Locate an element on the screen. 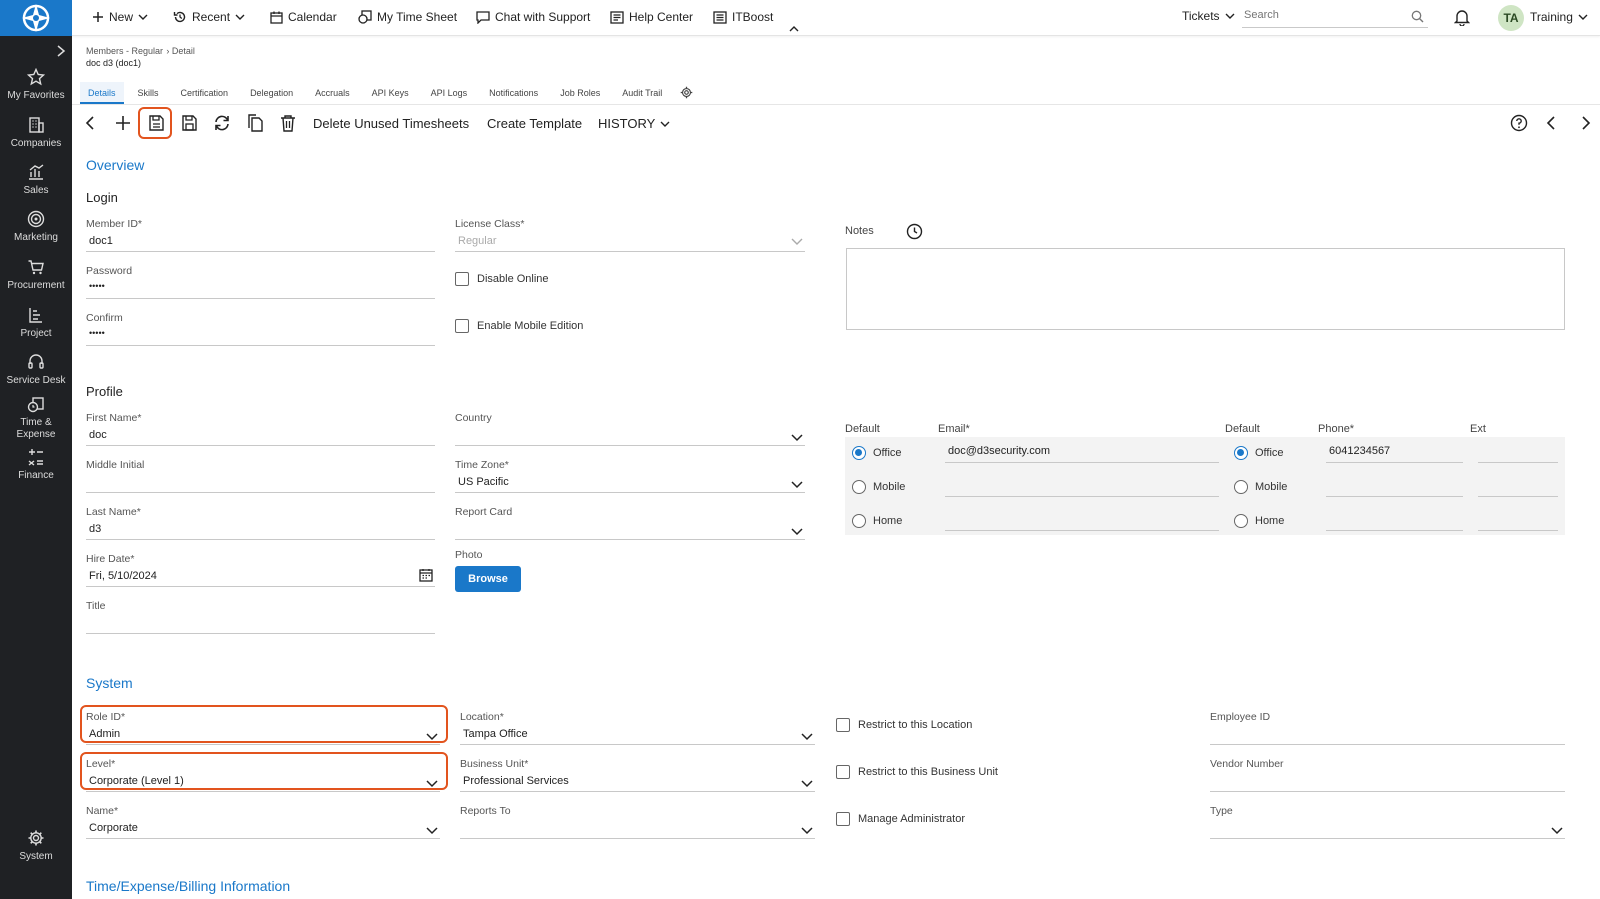  user-label: Training is located at coordinates (1551, 17).